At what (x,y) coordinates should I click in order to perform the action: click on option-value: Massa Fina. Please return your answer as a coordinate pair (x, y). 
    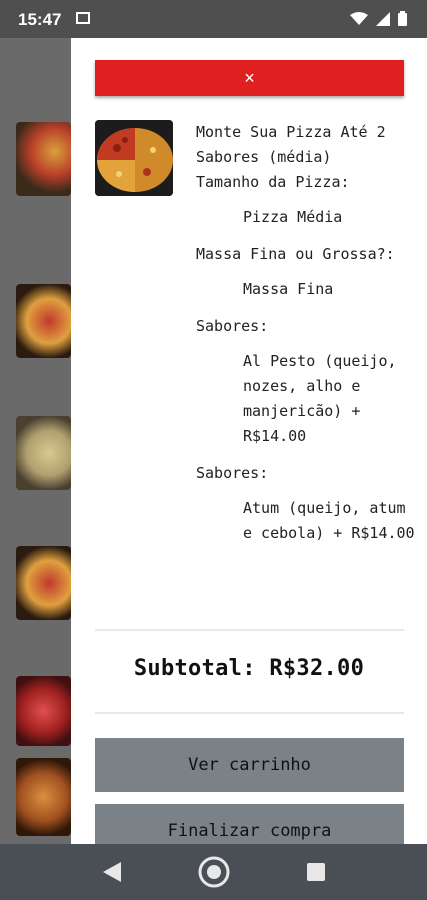
    Looking at the image, I should click on (288, 289).